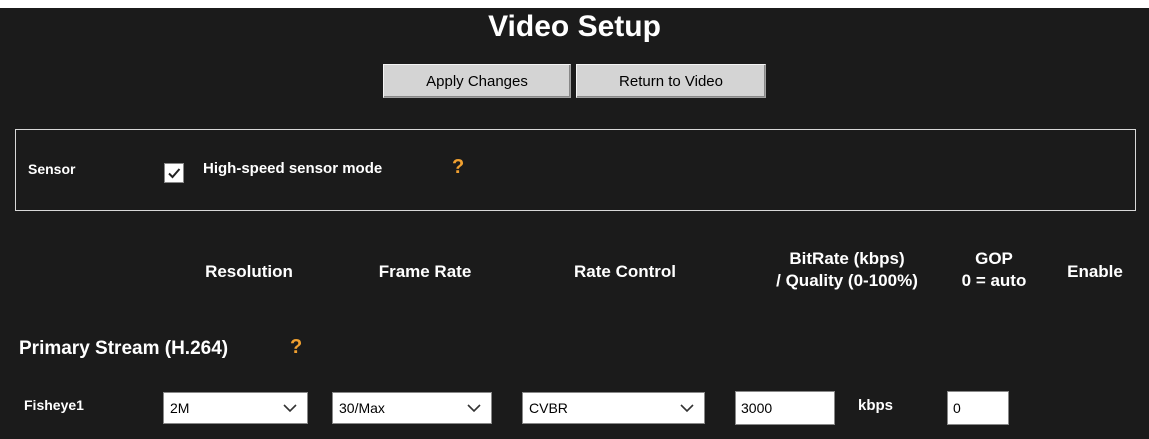 This screenshot has height=439, width=1149. Describe the element at coordinates (458, 167) in the screenshot. I see `sensor-help-icon: ?` at that location.